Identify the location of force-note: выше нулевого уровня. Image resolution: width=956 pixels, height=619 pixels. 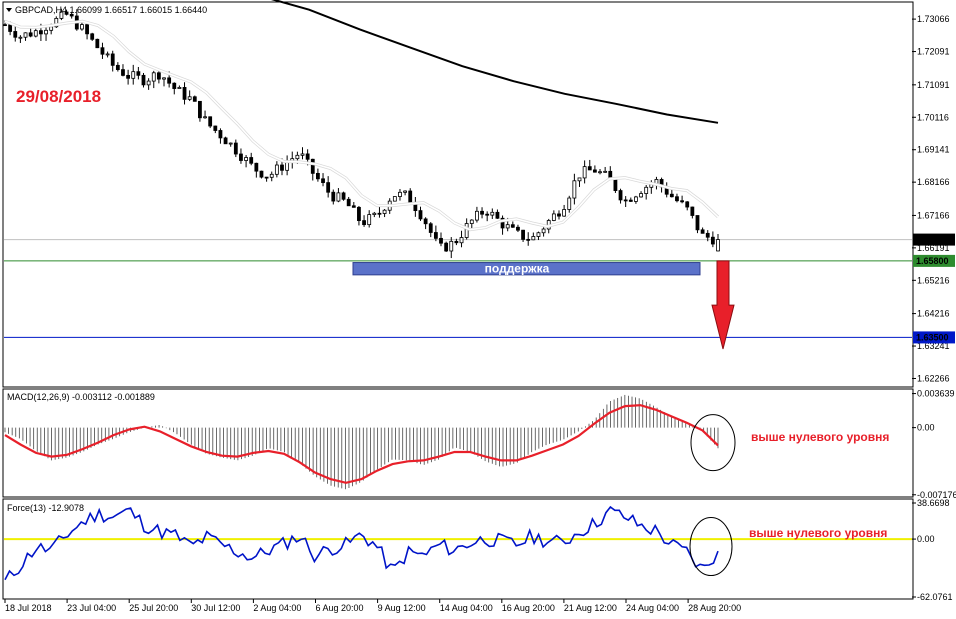
(818, 533).